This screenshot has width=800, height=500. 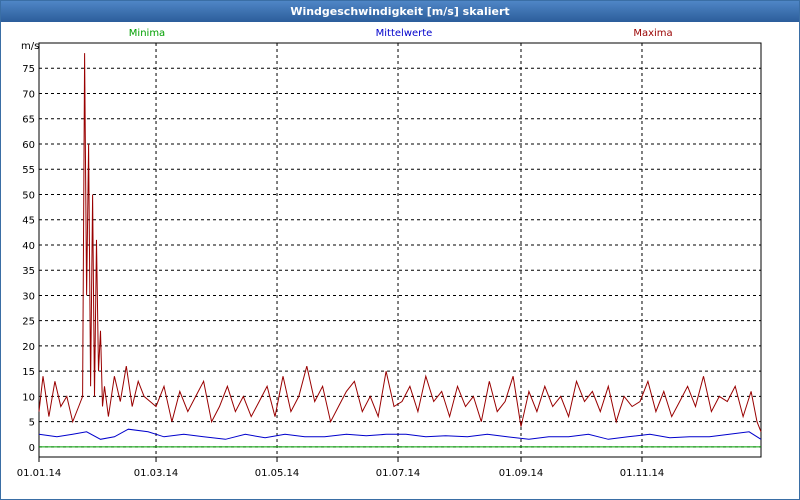 What do you see at coordinates (28, 347) in the screenshot?
I see `y-tick-label: 20` at bounding box center [28, 347].